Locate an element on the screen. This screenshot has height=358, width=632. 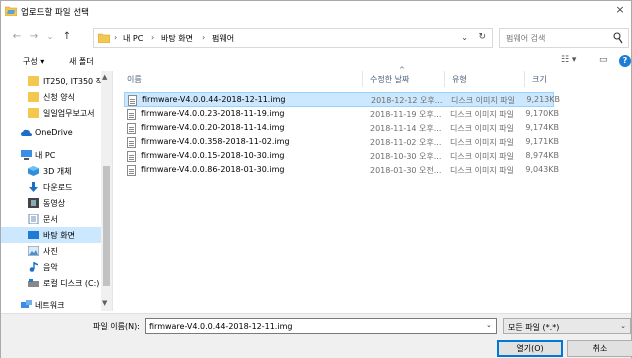
sidebar-item-documents: 문서 is located at coordinates (51, 219).